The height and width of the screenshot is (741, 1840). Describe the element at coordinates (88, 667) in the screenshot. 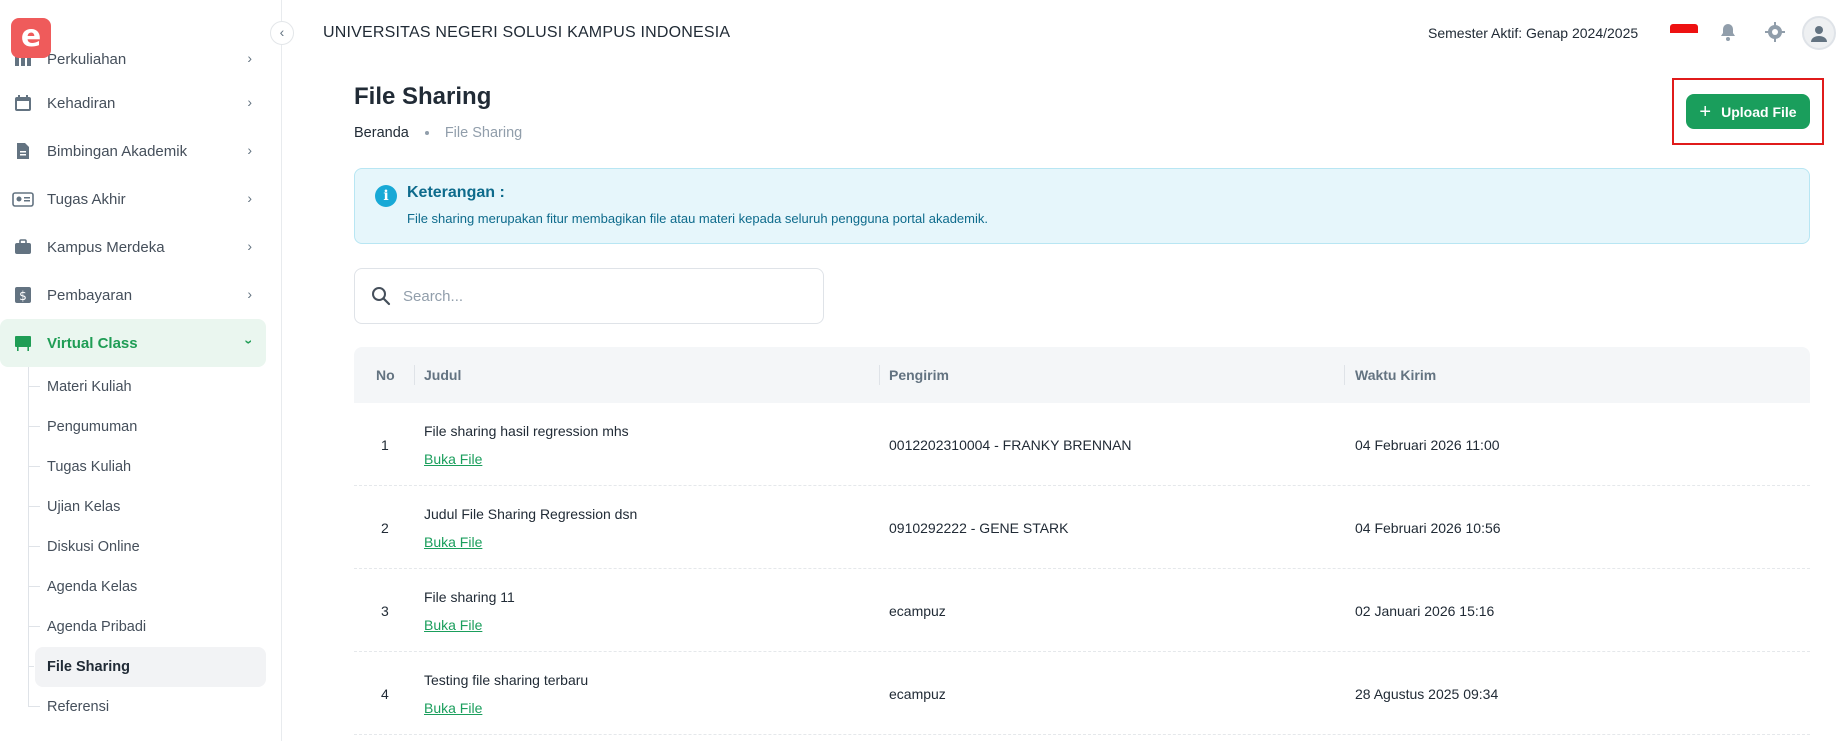

I see `submenu-item-label: File Sharing` at that location.